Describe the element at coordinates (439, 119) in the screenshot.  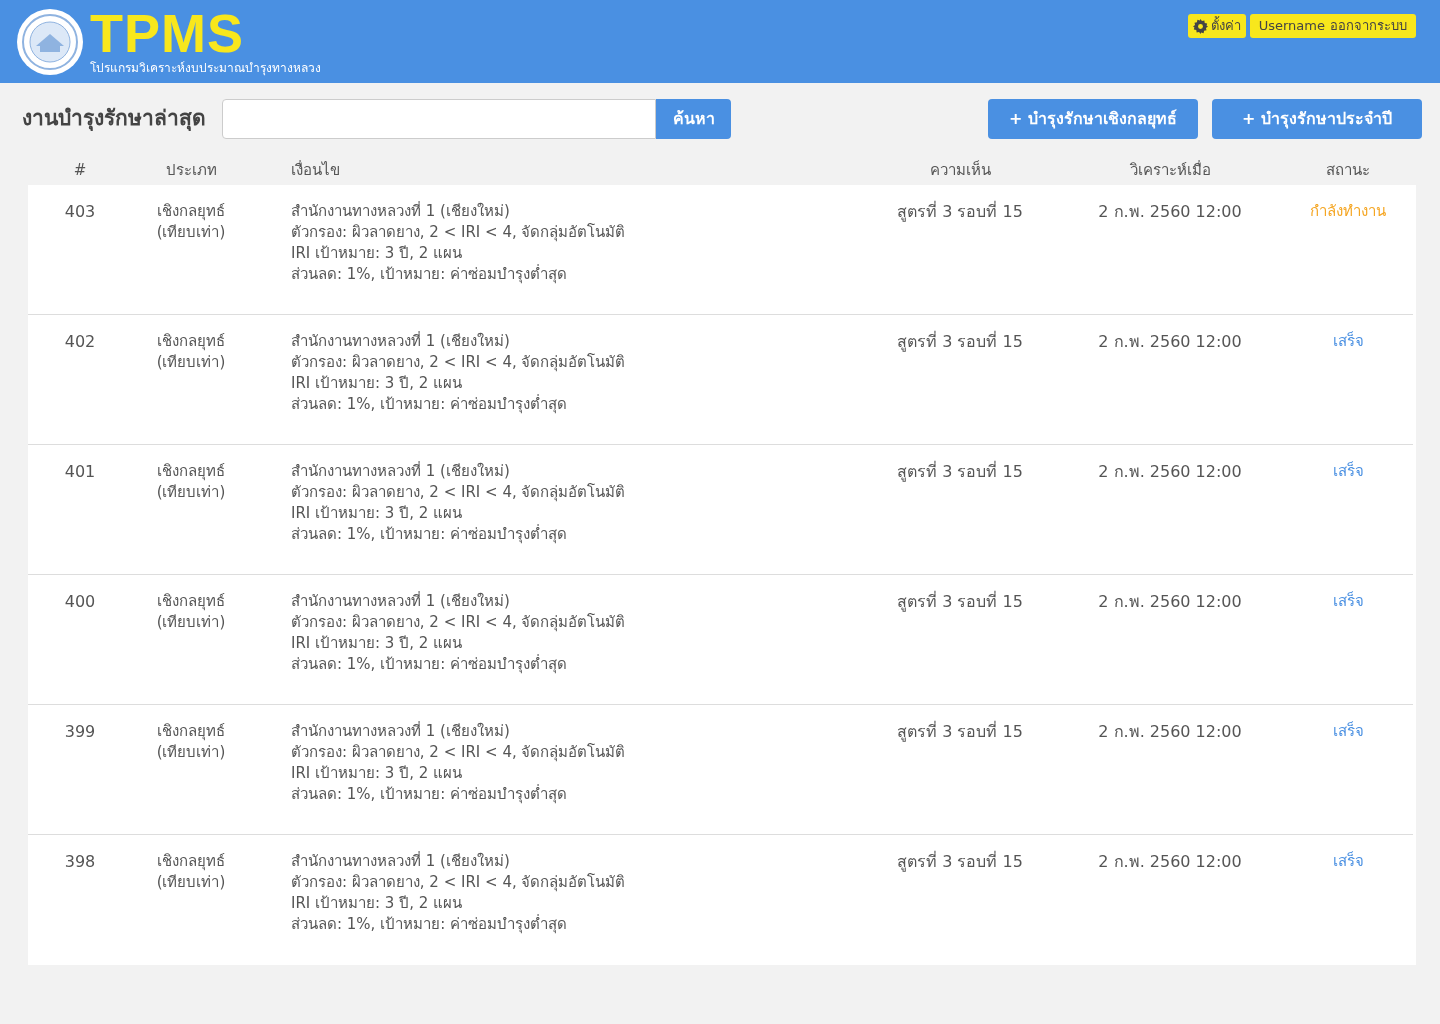
I see `search-field` at that location.